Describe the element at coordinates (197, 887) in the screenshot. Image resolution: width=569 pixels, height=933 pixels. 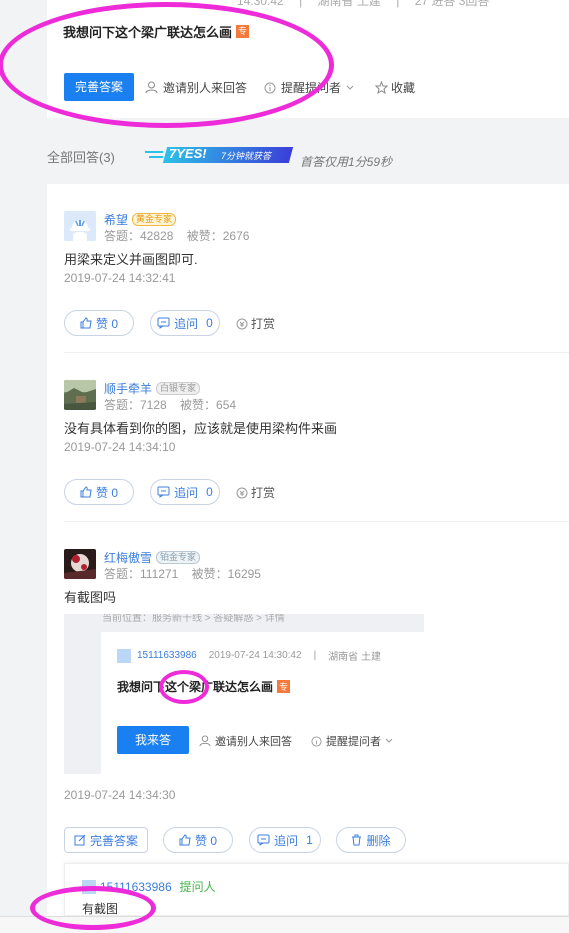
I see `asker-role: 提问人` at that location.